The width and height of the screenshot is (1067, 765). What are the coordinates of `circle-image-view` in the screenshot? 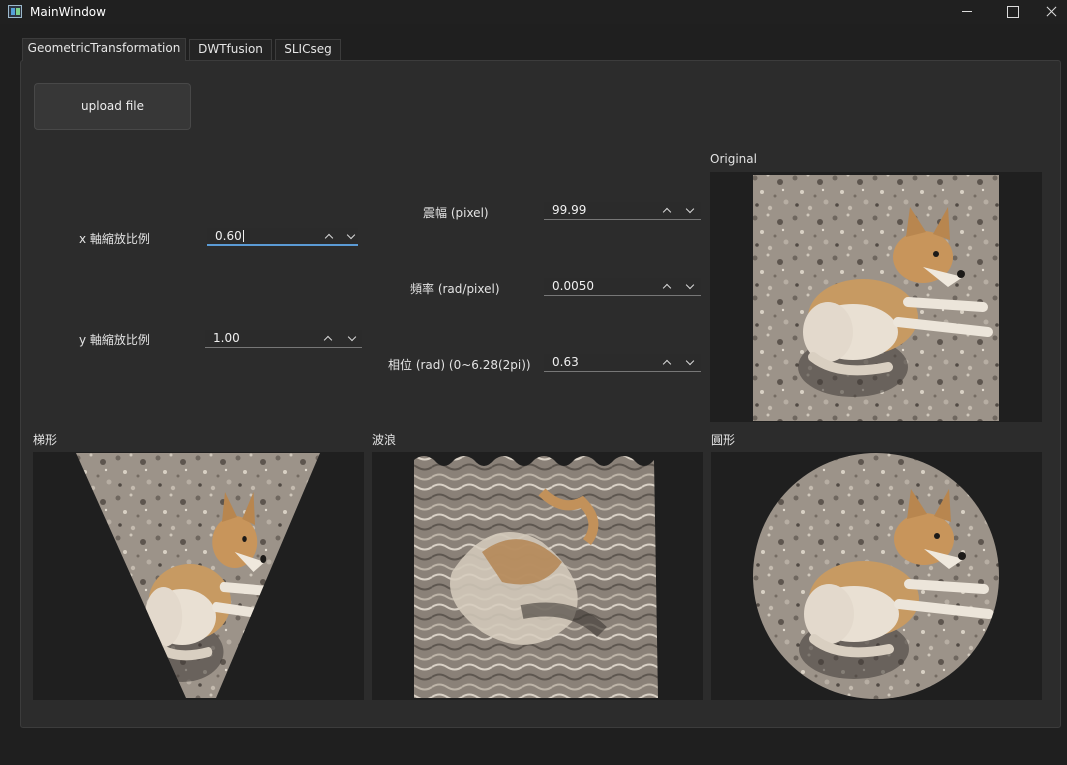 It's located at (876, 576).